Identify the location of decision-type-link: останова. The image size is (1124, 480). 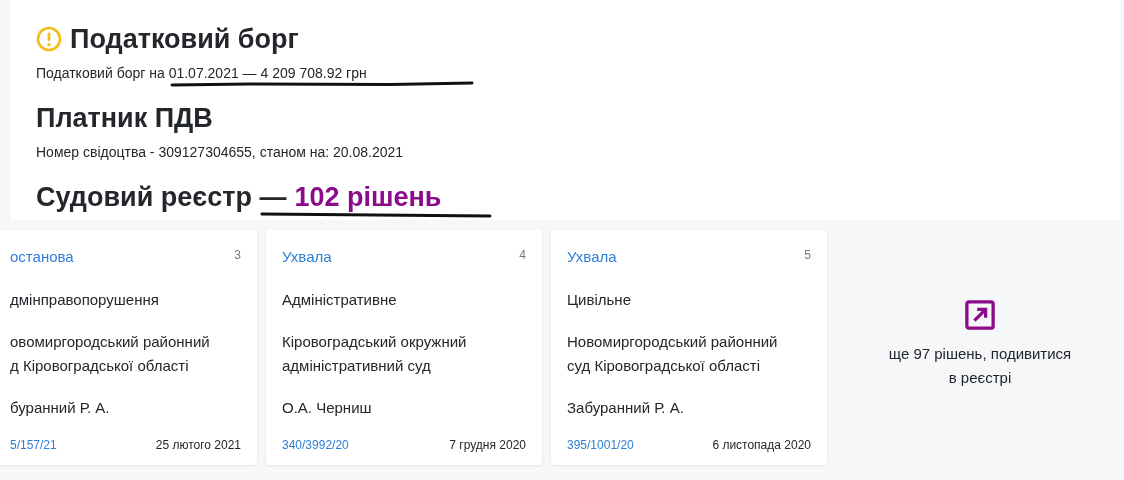
(42, 256).